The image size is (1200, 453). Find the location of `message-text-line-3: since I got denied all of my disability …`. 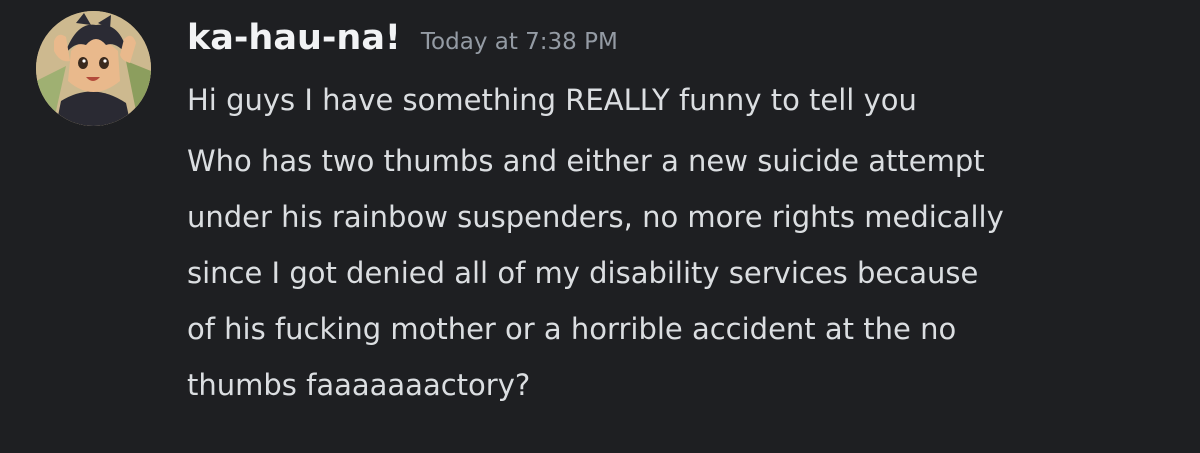

message-text-line-3: since I got denied all of my disability … is located at coordinates (583, 273).